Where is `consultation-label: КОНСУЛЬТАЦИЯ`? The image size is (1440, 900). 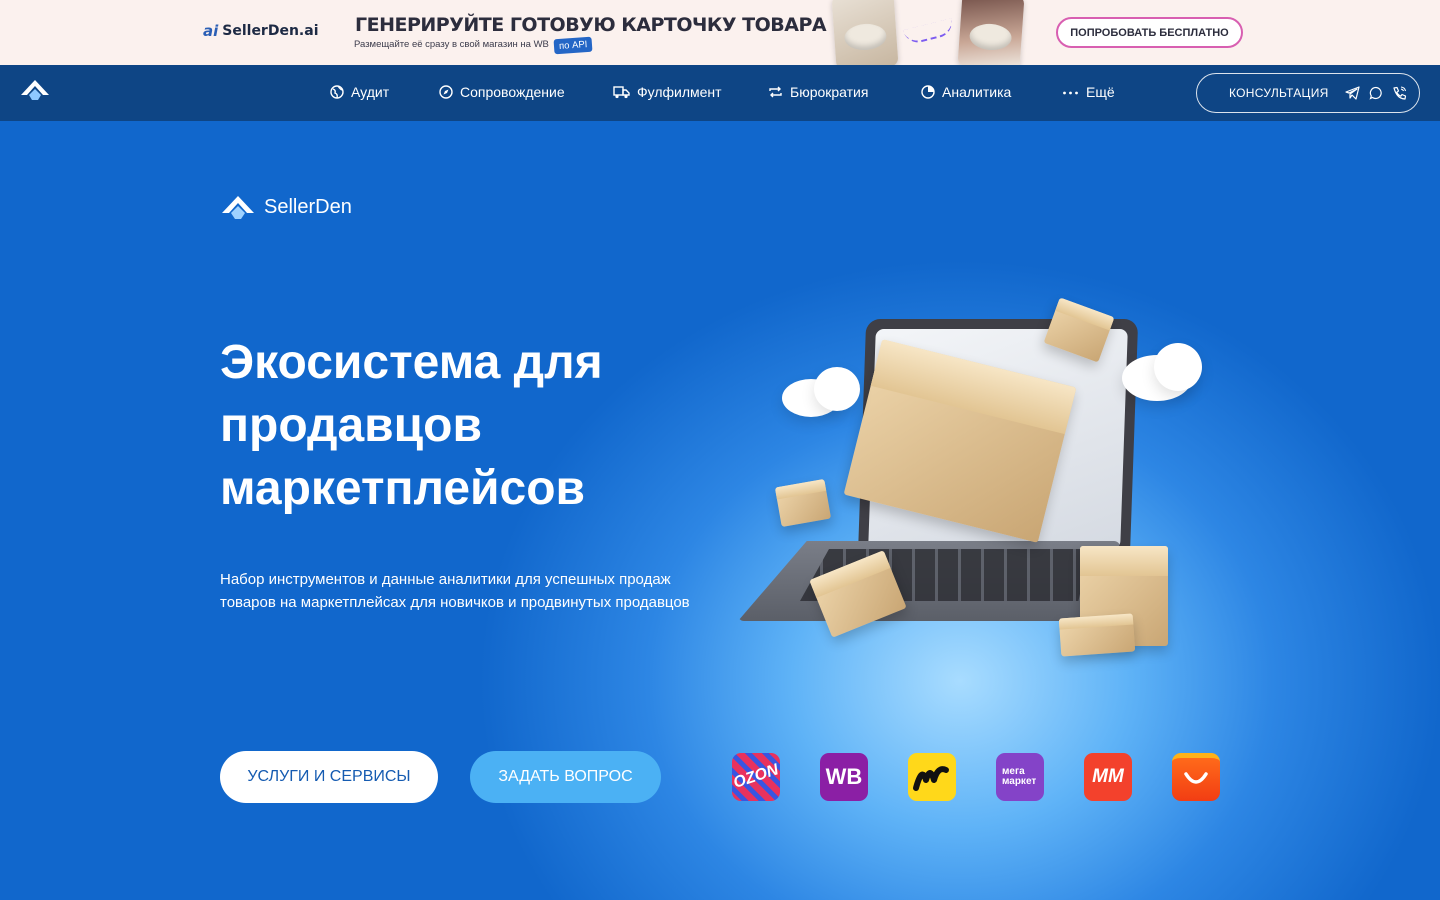
consultation-label: КОНСУЛЬТАЦИЯ is located at coordinates (1279, 93).